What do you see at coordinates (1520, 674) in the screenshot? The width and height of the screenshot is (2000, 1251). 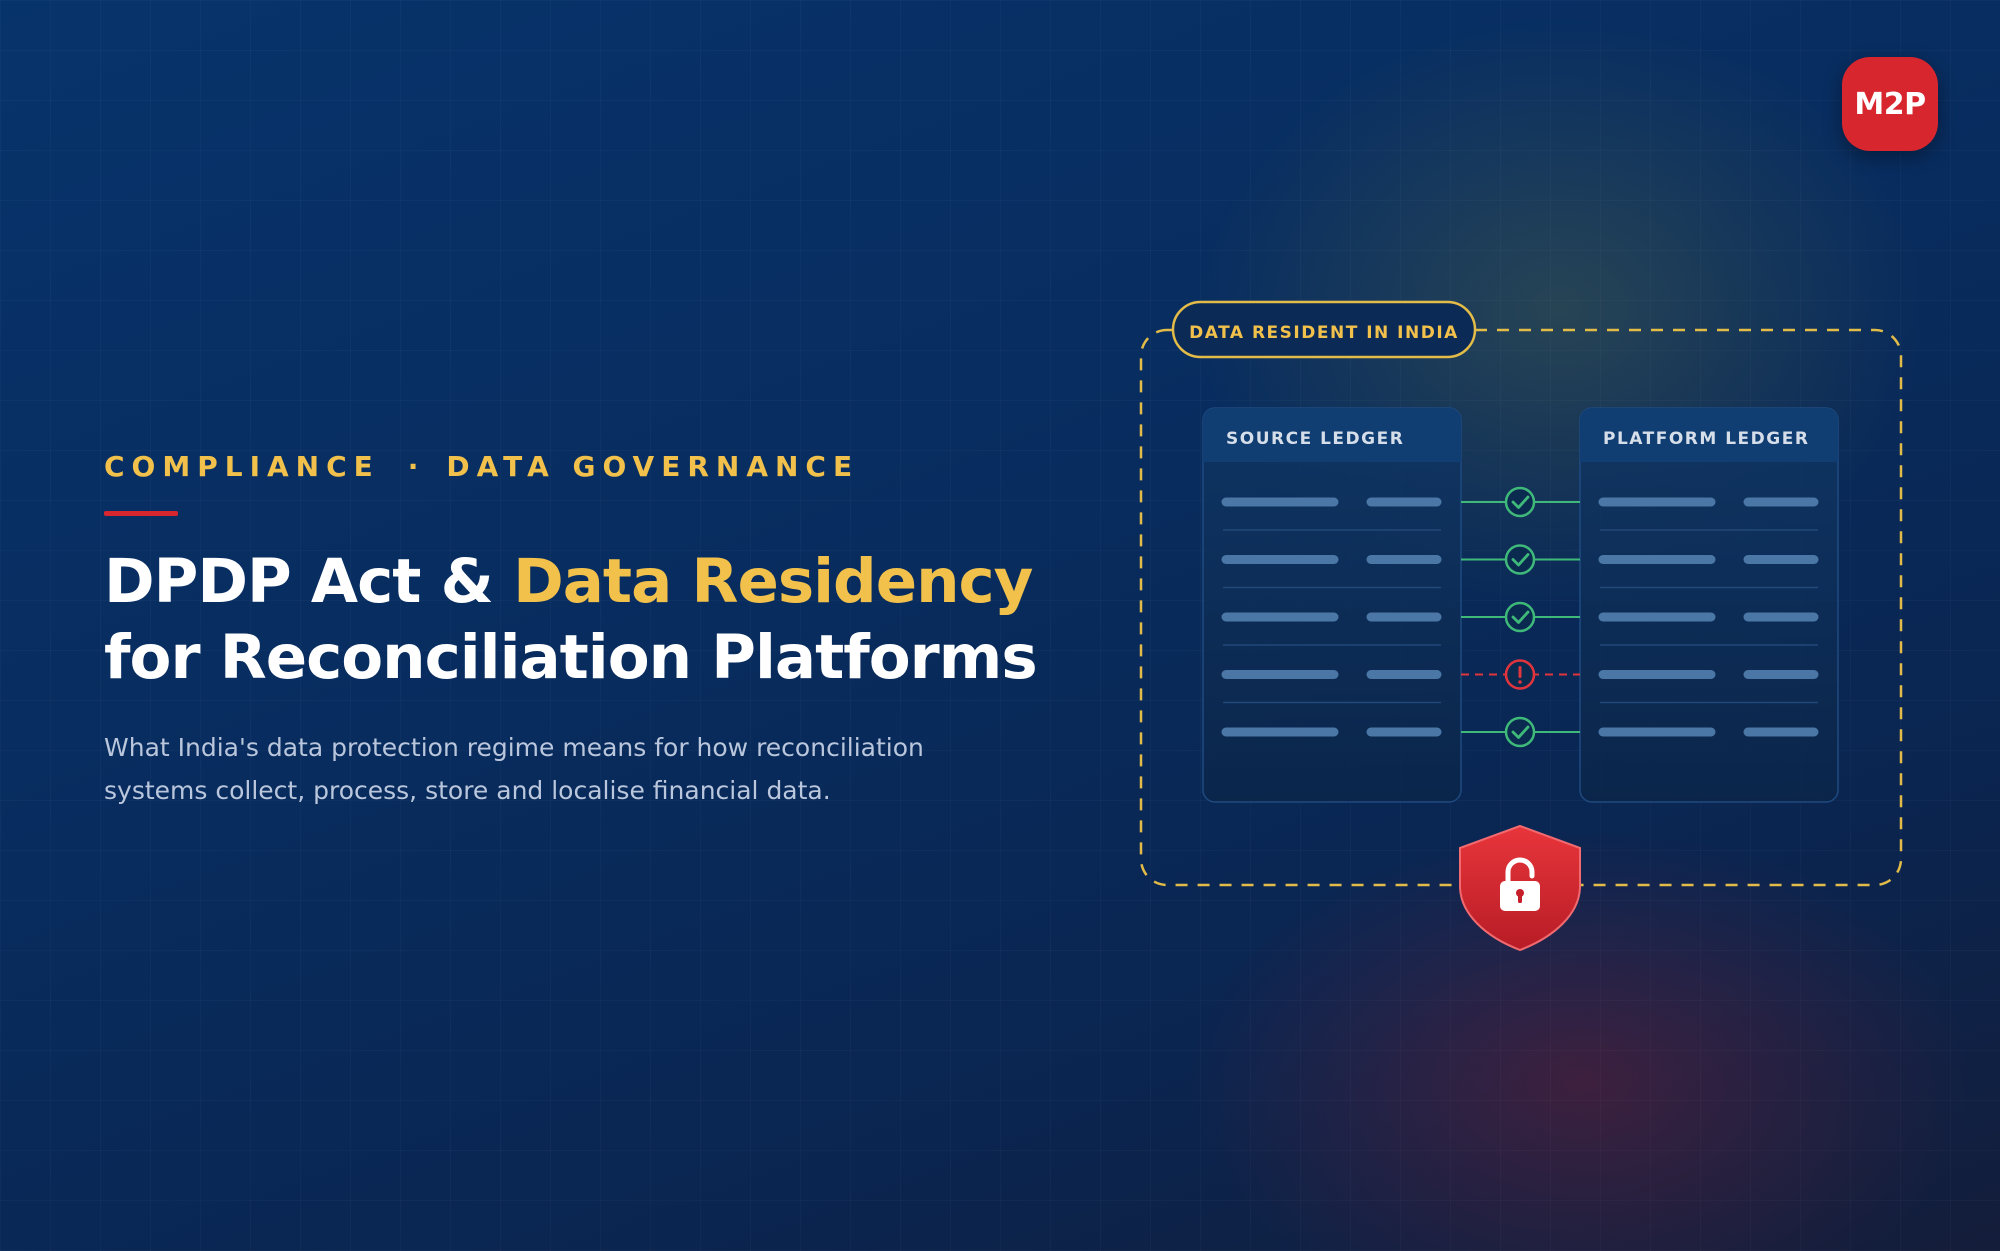 I see `exclamation-circle-icon` at bounding box center [1520, 674].